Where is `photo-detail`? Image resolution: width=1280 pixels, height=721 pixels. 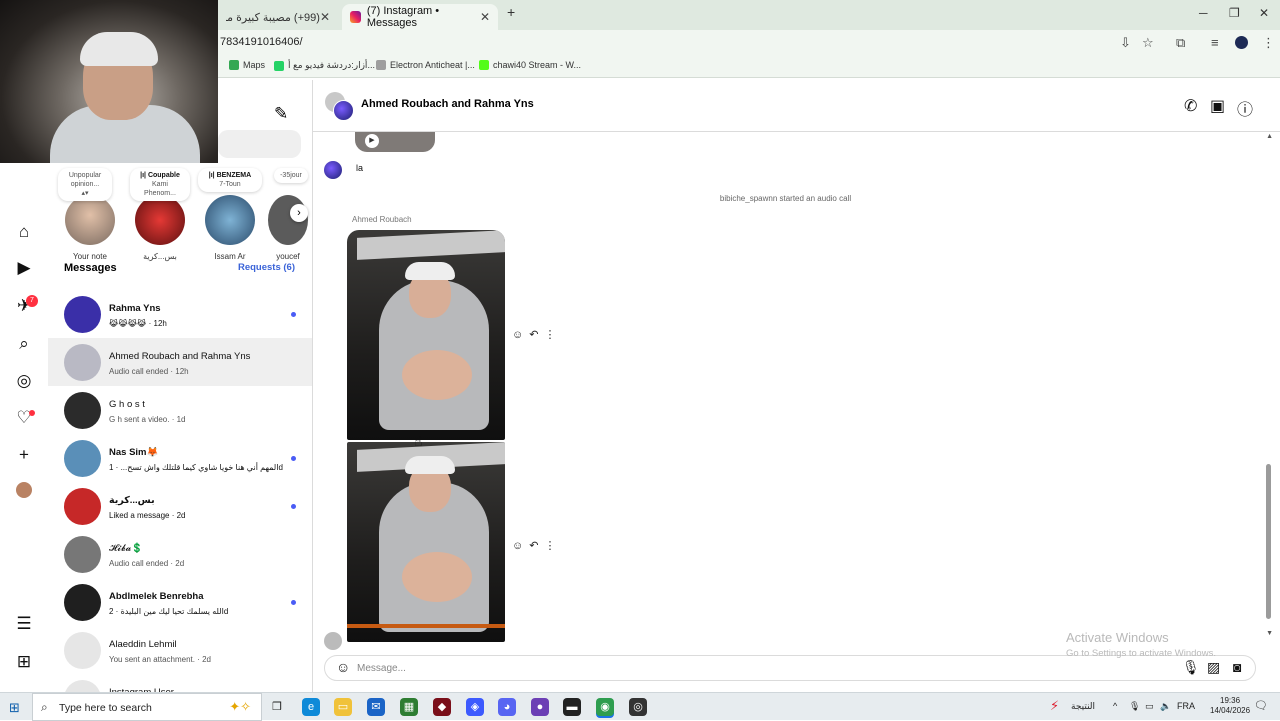 photo-detail is located at coordinates (437, 577).